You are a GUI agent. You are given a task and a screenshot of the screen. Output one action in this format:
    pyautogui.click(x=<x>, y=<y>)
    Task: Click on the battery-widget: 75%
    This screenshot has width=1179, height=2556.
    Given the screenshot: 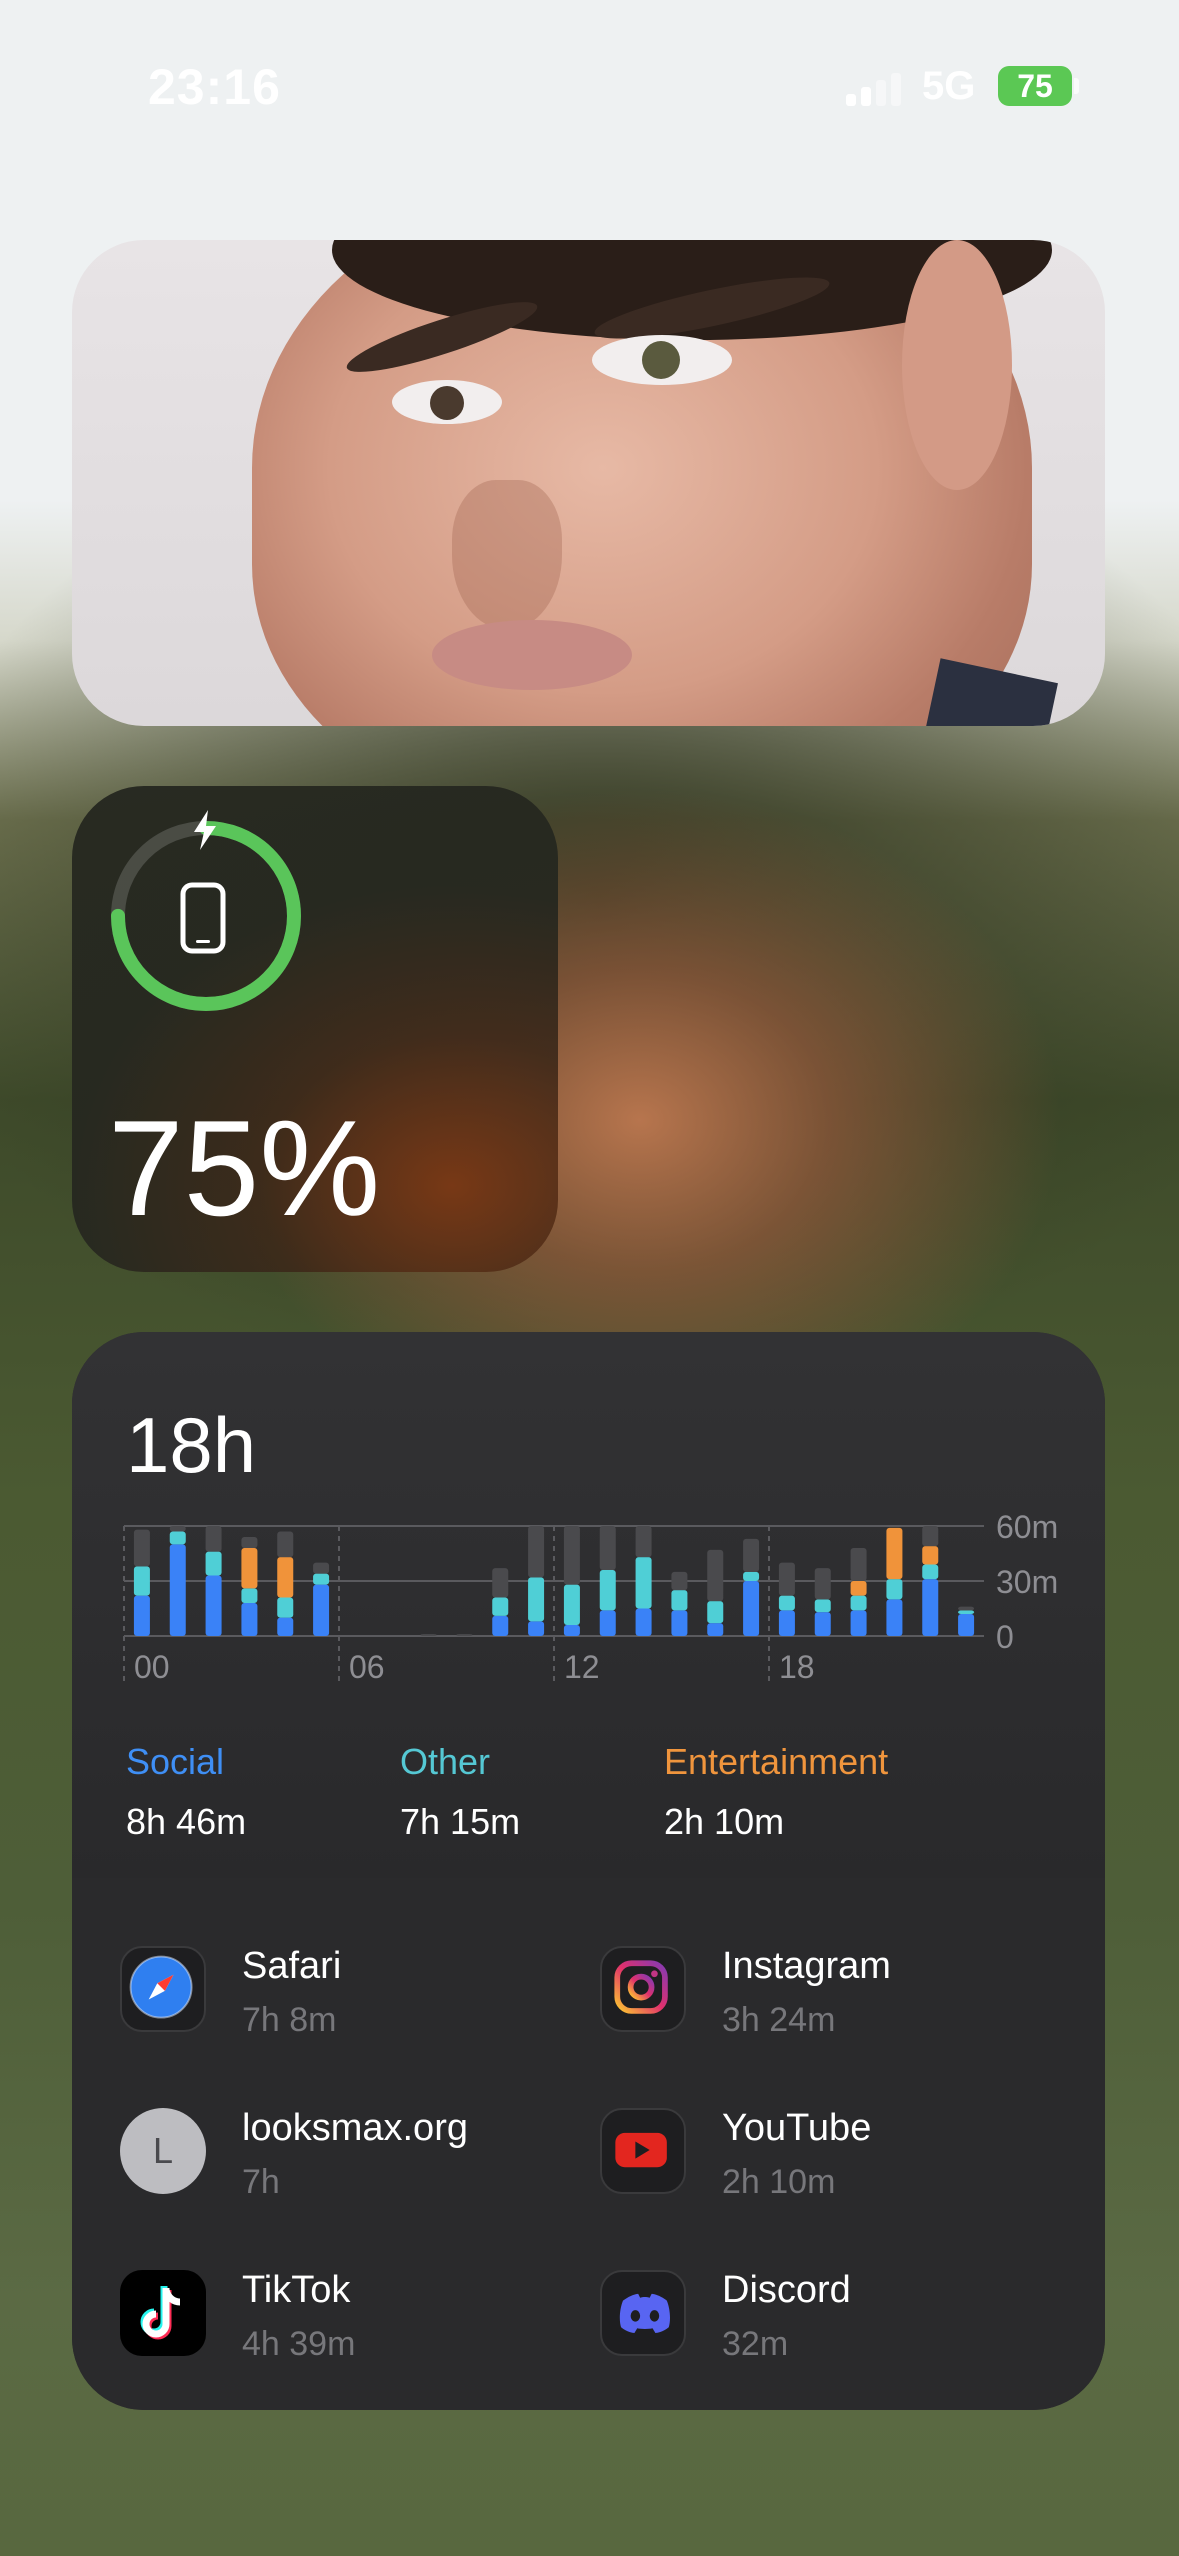 What is the action you would take?
    pyautogui.click(x=315, y=1029)
    